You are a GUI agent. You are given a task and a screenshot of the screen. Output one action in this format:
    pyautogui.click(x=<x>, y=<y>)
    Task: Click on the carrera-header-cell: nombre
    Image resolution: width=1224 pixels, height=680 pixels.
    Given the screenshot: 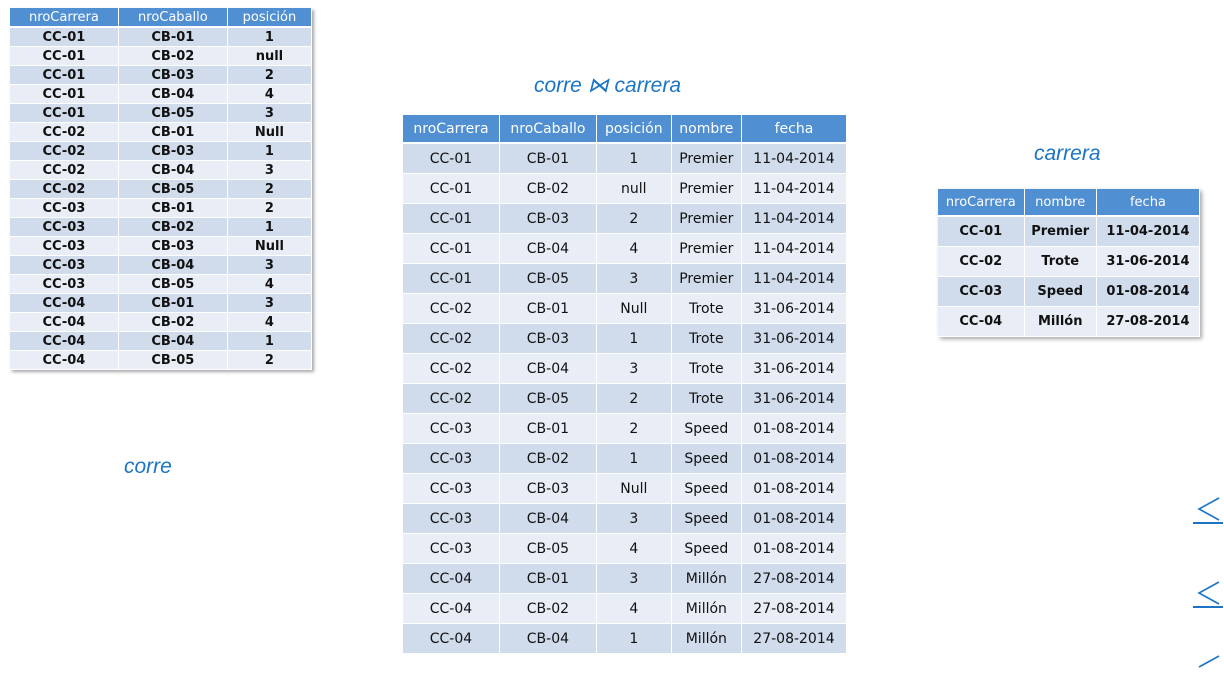 What is the action you would take?
    pyautogui.click(x=1060, y=203)
    